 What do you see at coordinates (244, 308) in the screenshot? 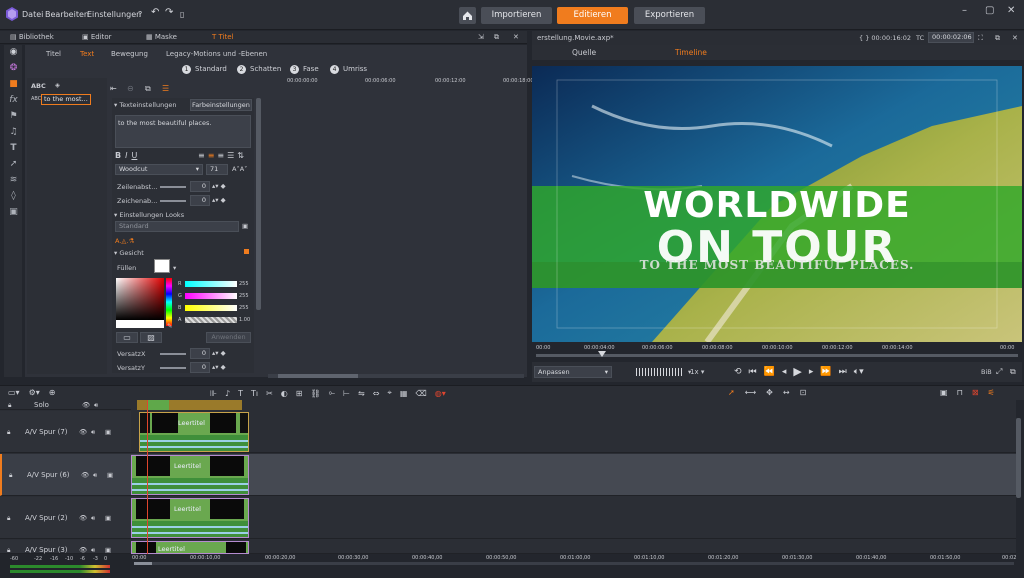
I see `blue-value: 255` at bounding box center [244, 308].